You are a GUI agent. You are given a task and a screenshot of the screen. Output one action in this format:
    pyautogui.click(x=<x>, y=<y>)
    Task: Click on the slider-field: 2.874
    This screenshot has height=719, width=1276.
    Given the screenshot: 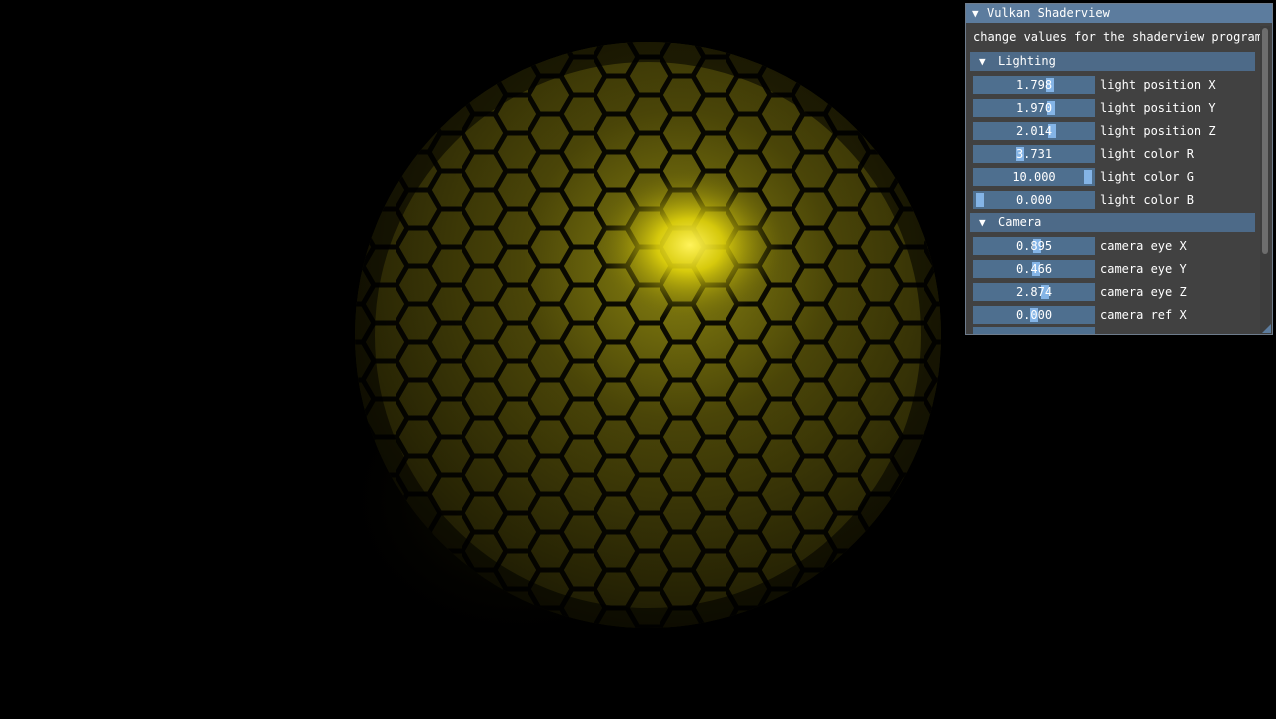 What is the action you would take?
    pyautogui.click(x=1034, y=292)
    